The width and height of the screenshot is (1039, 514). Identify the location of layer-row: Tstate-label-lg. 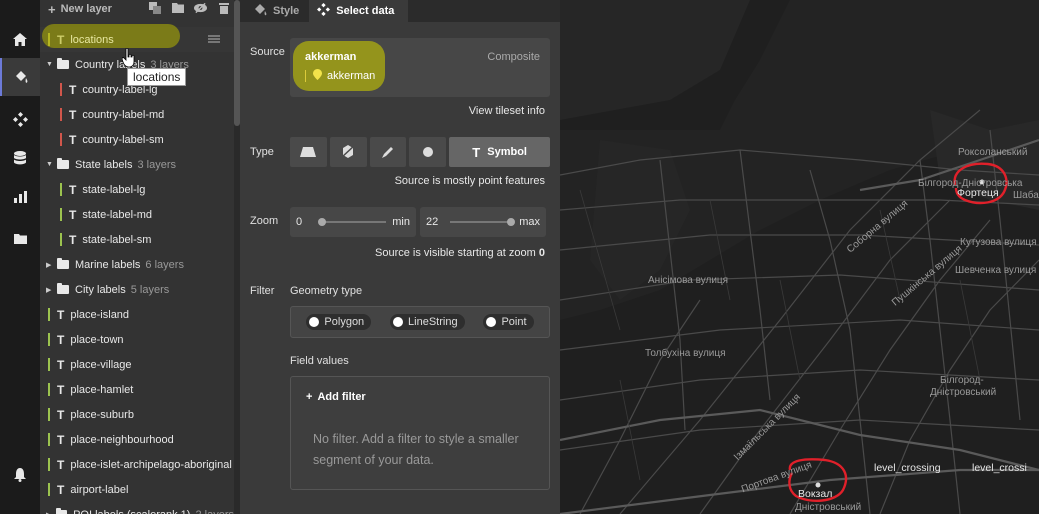
(137, 189).